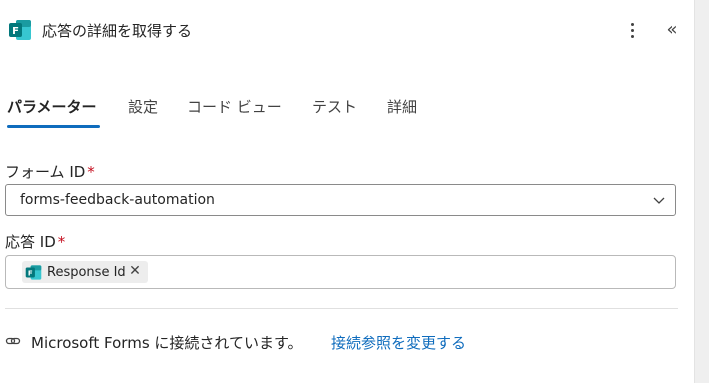 The width and height of the screenshot is (709, 383). Describe the element at coordinates (341, 308) in the screenshot. I see `divider` at that location.